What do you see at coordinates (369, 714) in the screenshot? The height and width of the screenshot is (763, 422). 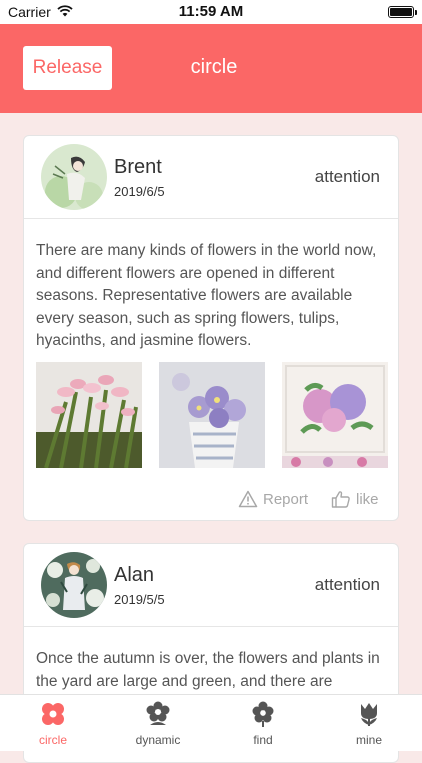 I see `tulip-icon` at bounding box center [369, 714].